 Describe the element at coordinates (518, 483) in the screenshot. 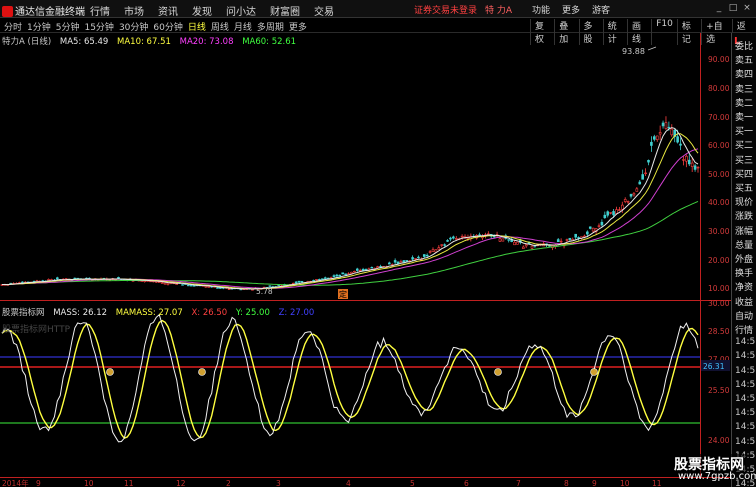

I see `date-tick: 7` at that location.